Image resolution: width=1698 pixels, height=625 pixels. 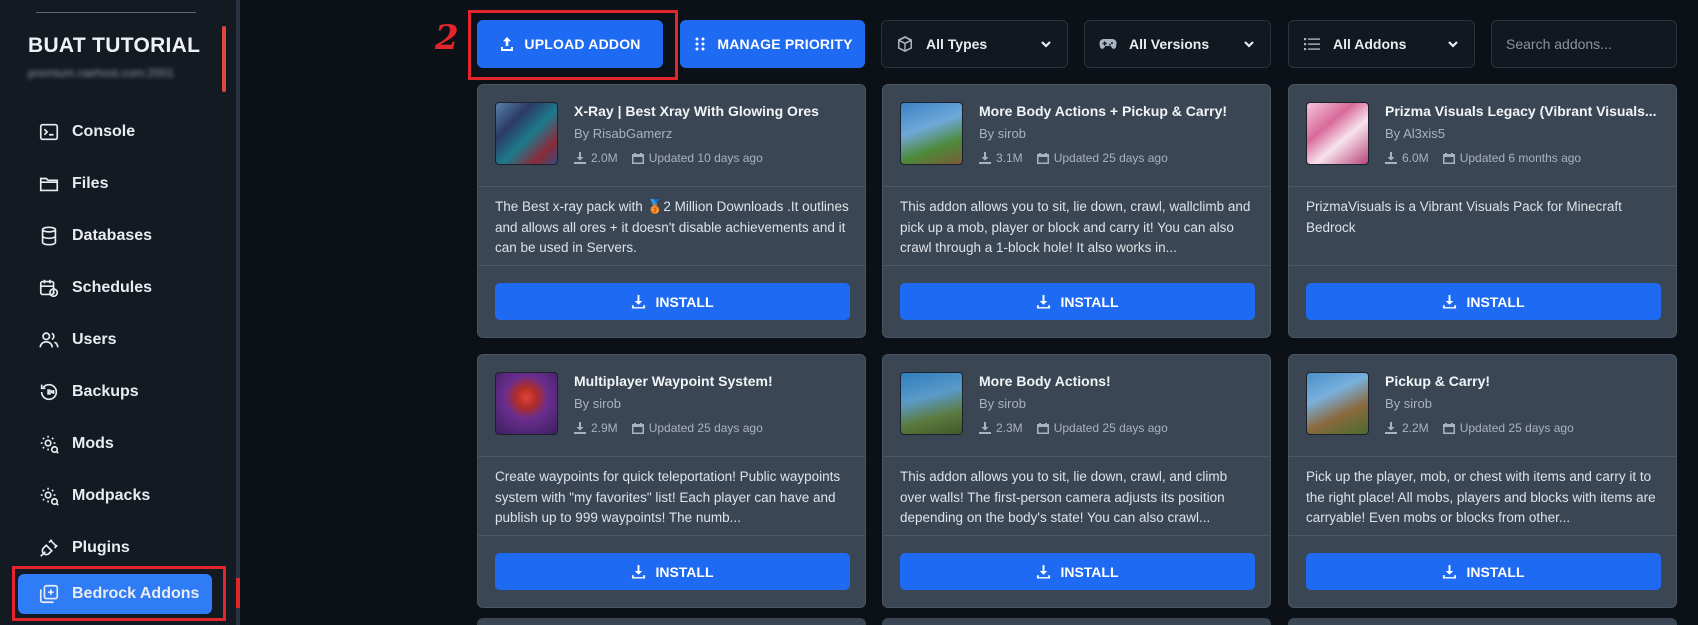 I want to click on download-count-value: 2.2M, so click(x=1415, y=428).